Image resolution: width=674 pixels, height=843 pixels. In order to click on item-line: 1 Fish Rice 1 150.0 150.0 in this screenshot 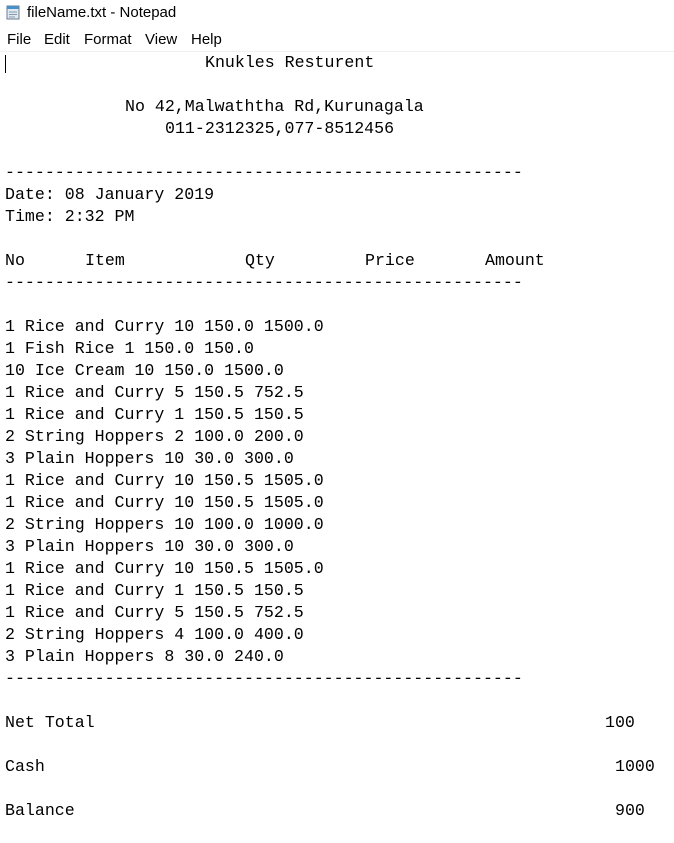, I will do `click(129, 348)`.